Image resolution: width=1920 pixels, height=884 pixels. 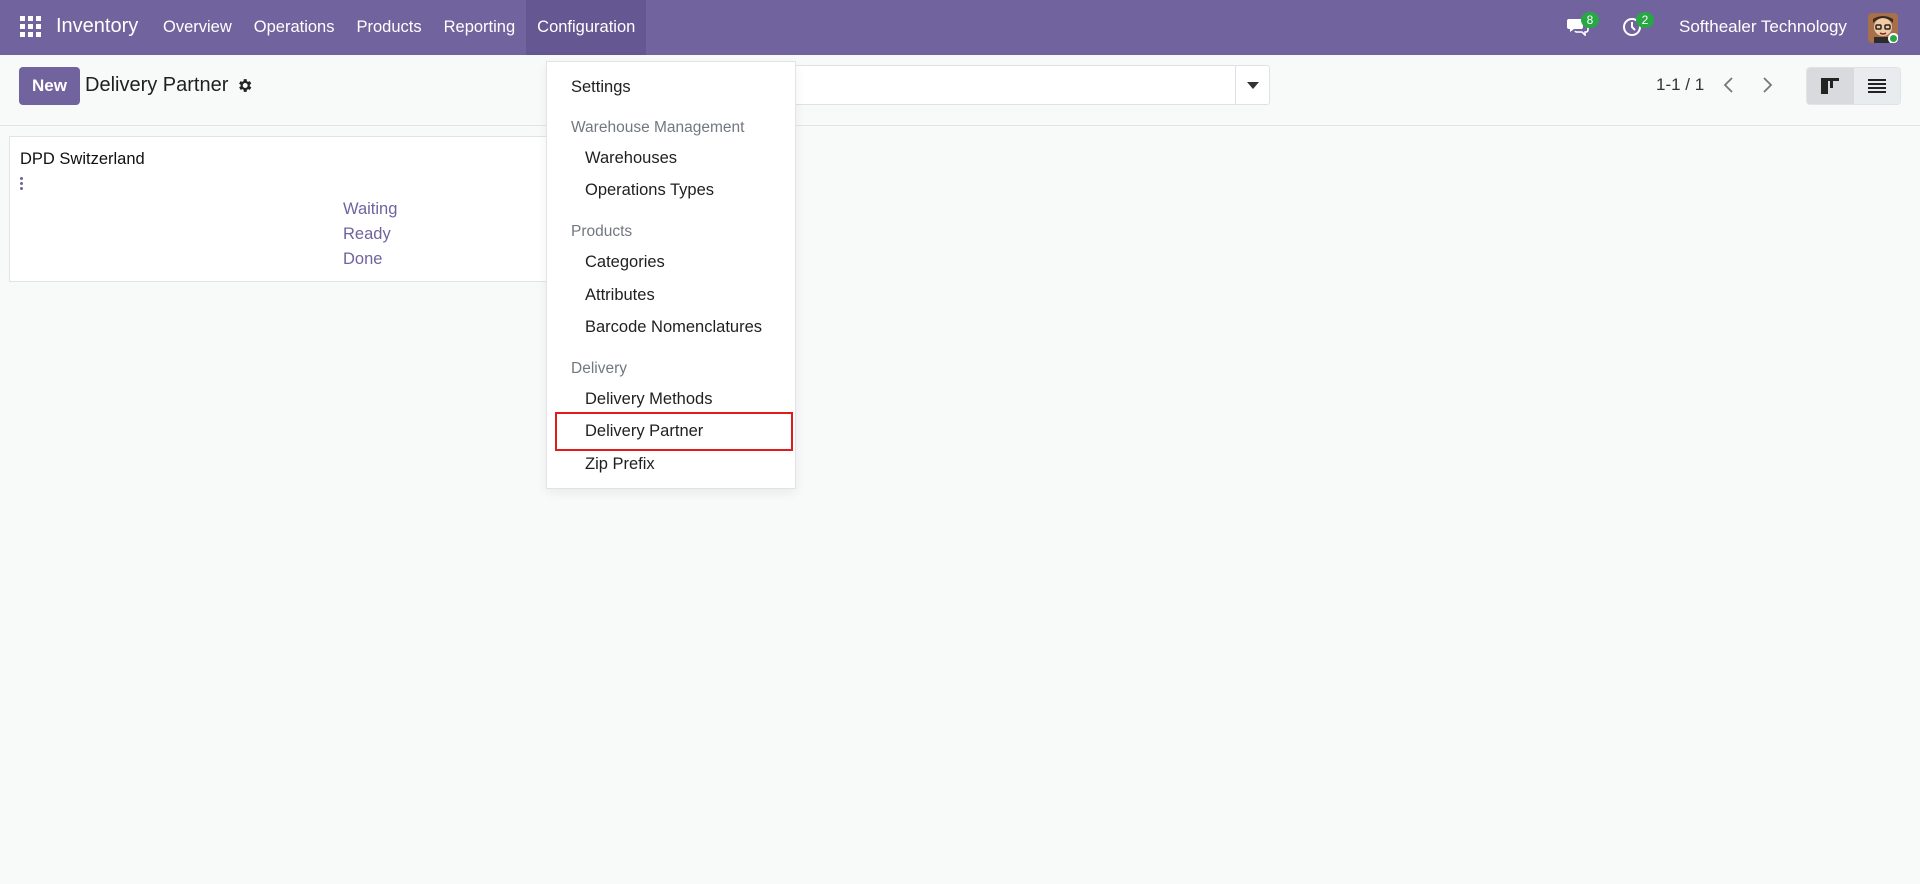 What do you see at coordinates (1729, 85) in the screenshot?
I see `chevron-left-icon` at bounding box center [1729, 85].